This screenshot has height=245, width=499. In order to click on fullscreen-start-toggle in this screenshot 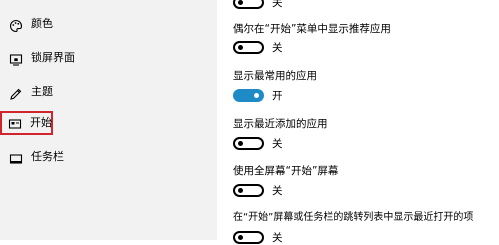, I will do `click(248, 190)`.